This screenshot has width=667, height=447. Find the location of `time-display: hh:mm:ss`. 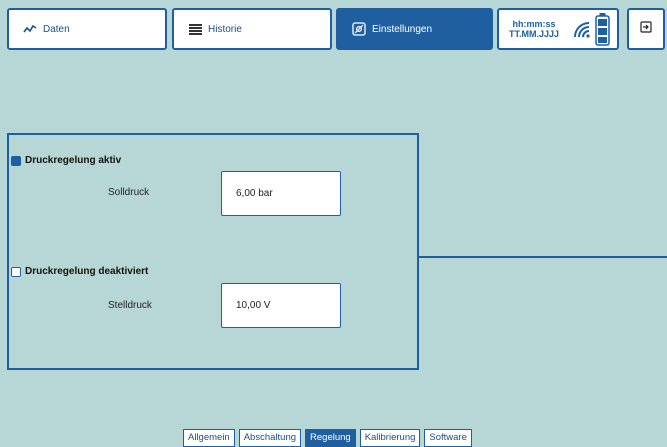

time-display: hh:mm:ss is located at coordinates (534, 24).